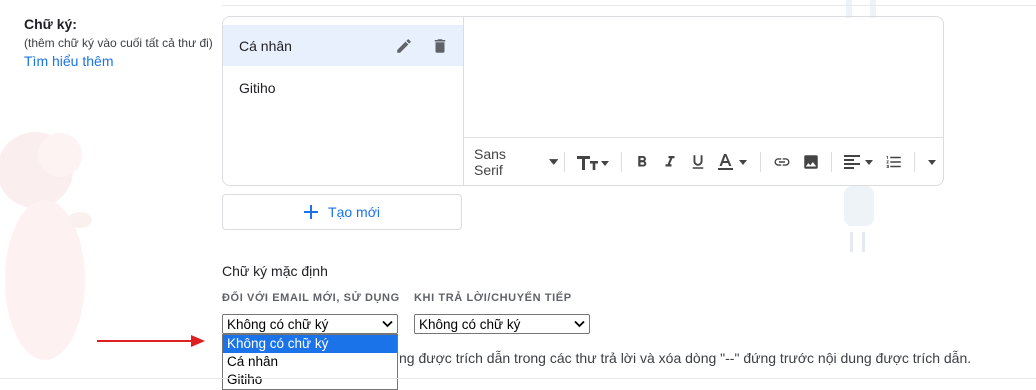 This screenshot has width=1036, height=390. Describe the element at coordinates (275, 271) in the screenshot. I see `default-signature-title: Chữ ký mặc định` at that location.